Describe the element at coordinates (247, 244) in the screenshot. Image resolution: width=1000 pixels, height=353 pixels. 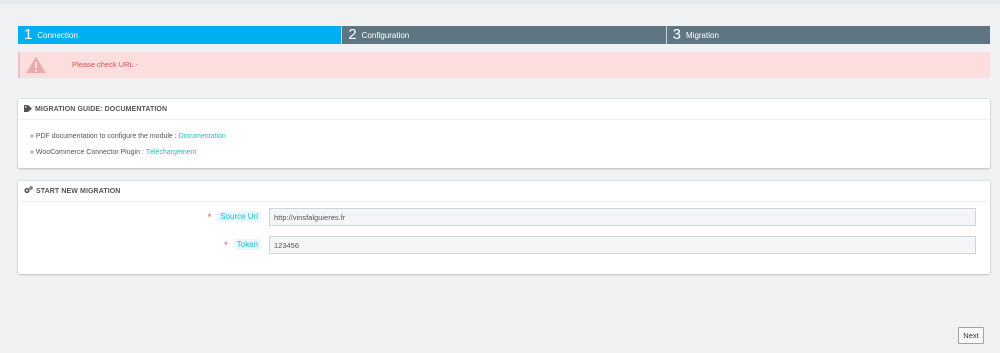
I see `label-text: Token` at that location.